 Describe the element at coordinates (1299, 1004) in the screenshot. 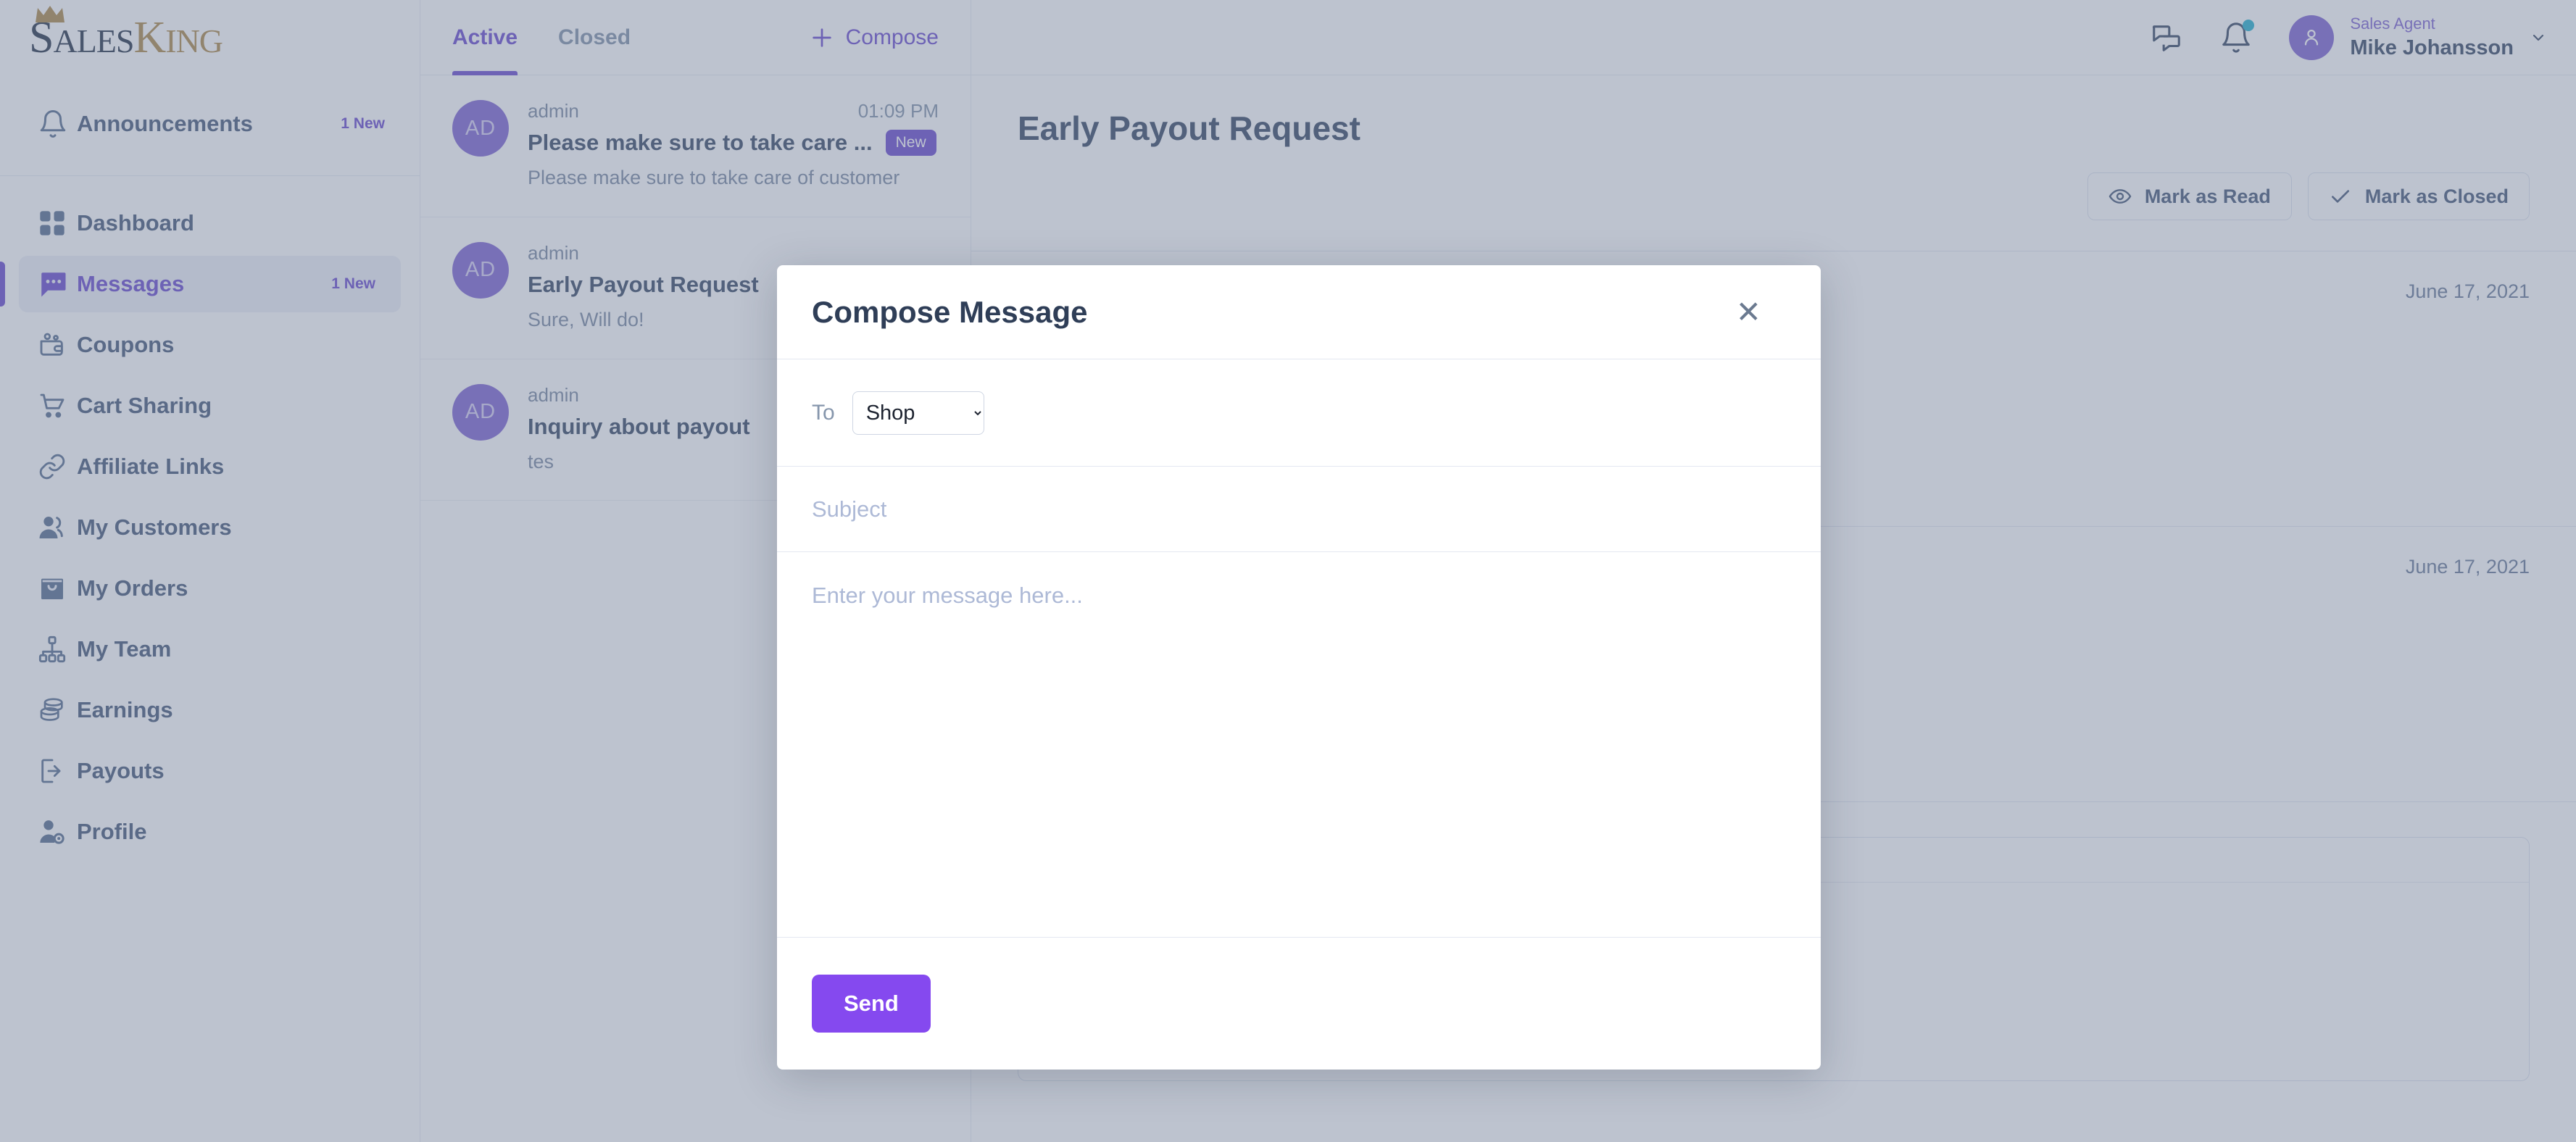

I see `modal-footer: Send` at that location.